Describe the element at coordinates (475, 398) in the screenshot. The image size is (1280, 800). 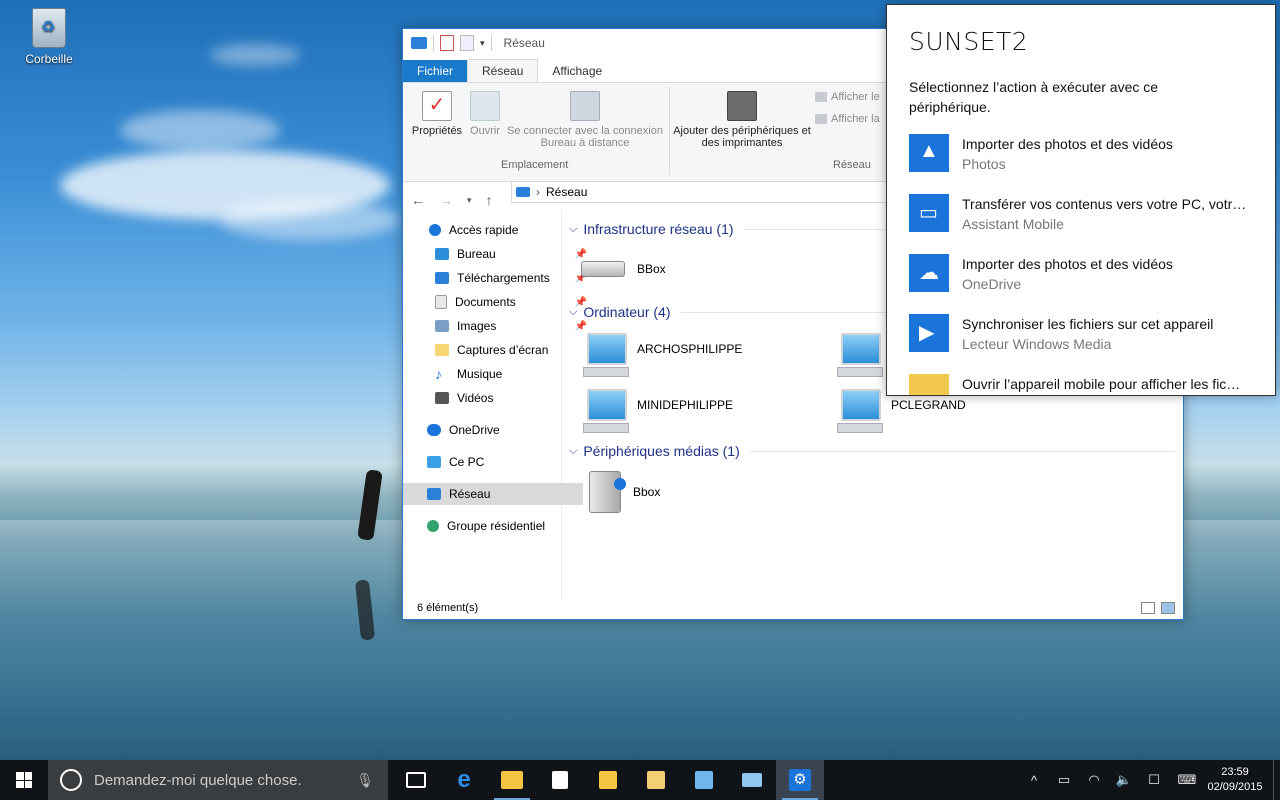
I see `nav-label: Vidéos` at that location.